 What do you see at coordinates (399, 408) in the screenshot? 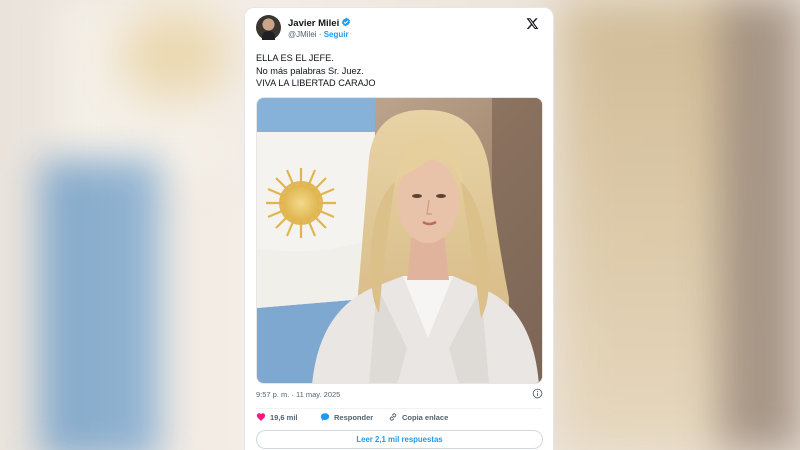
I see `divider` at bounding box center [399, 408].